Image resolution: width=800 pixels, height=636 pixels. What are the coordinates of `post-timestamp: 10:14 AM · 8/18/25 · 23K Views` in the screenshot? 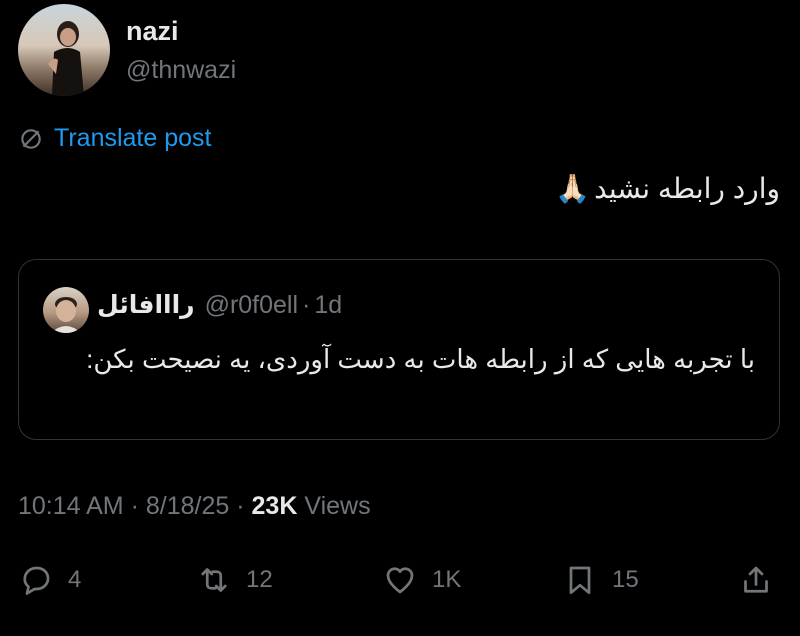 It's located at (194, 506).